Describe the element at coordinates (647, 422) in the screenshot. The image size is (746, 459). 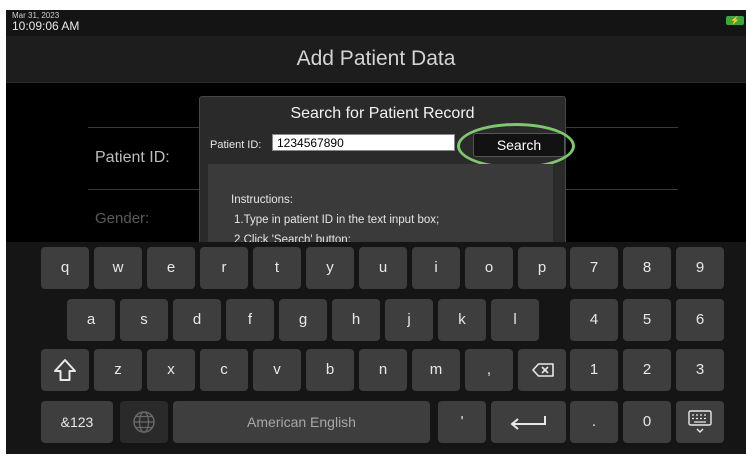
I see `key-0: 0` at that location.